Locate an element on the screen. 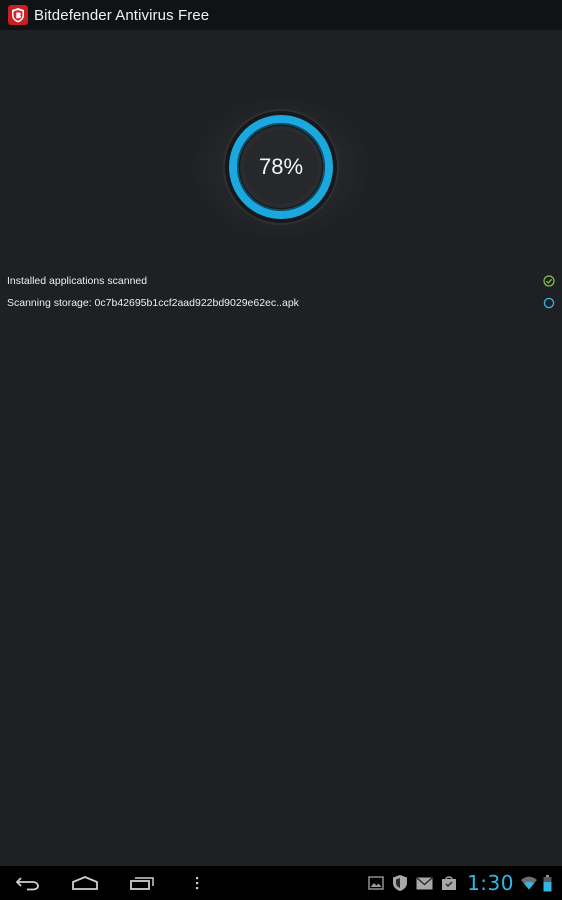  shield-icon is located at coordinates (400, 883).